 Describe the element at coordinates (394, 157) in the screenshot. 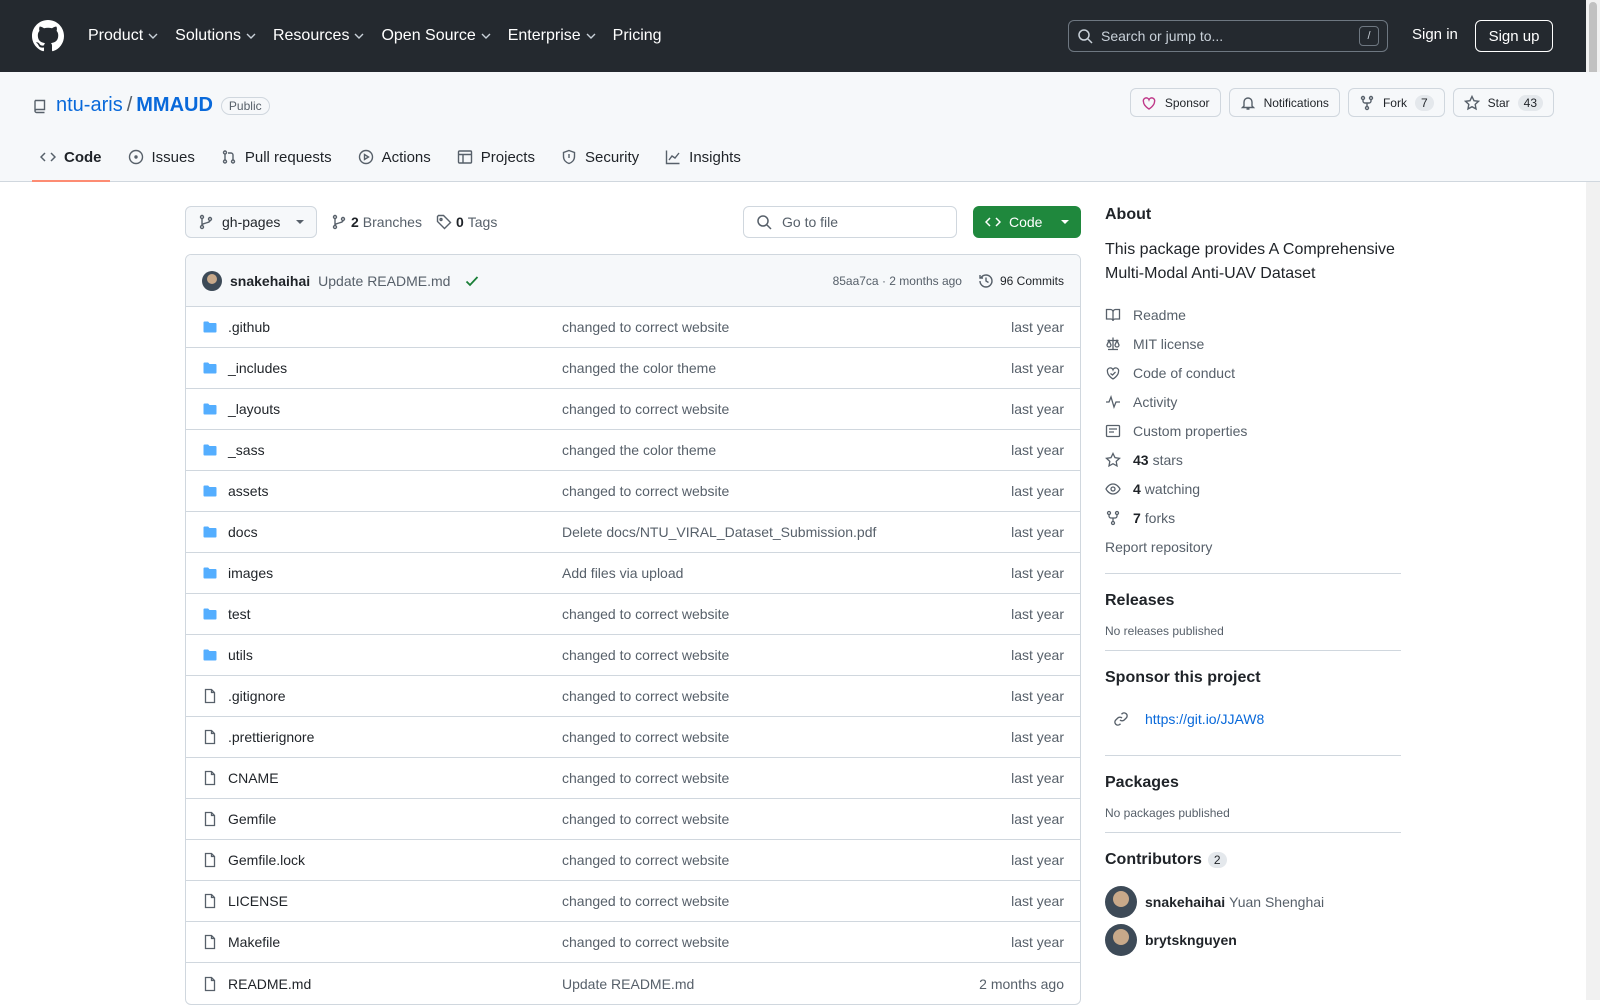

I see `tab-actions: Actions` at that location.